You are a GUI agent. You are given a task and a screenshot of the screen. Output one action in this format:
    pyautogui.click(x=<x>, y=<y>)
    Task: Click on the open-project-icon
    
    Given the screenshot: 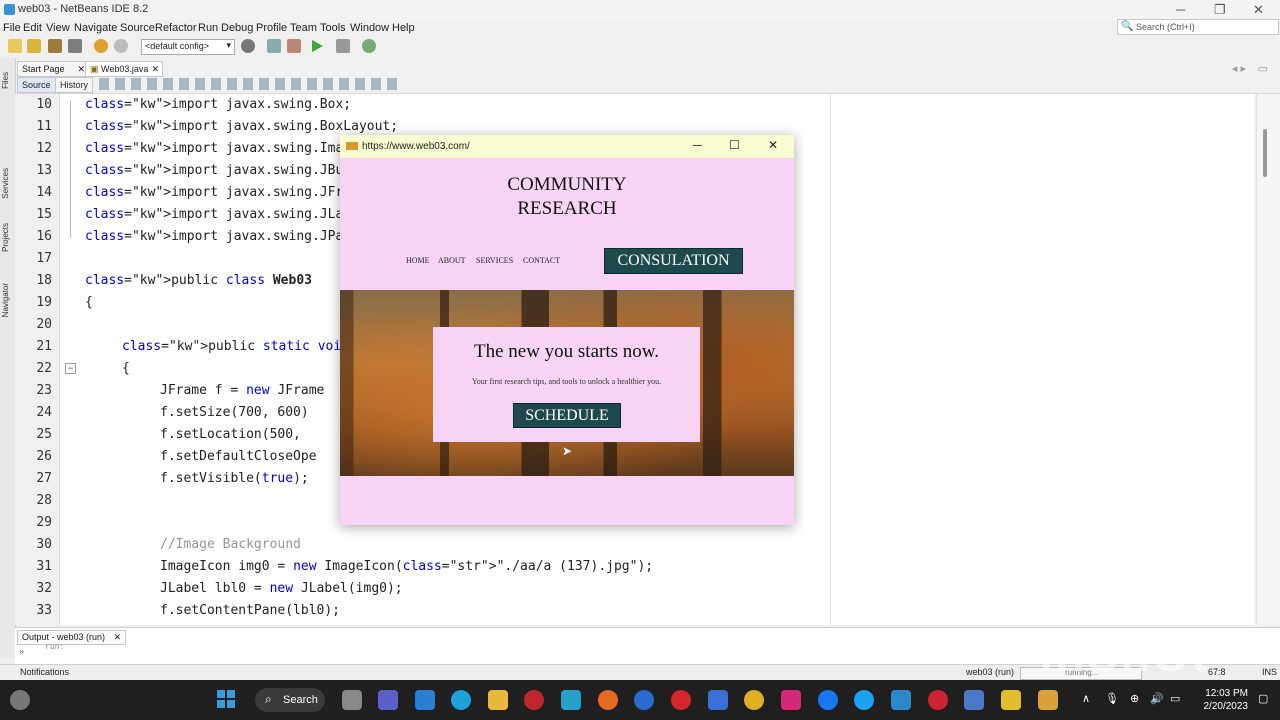 What is the action you would take?
    pyautogui.click(x=55, y=46)
    